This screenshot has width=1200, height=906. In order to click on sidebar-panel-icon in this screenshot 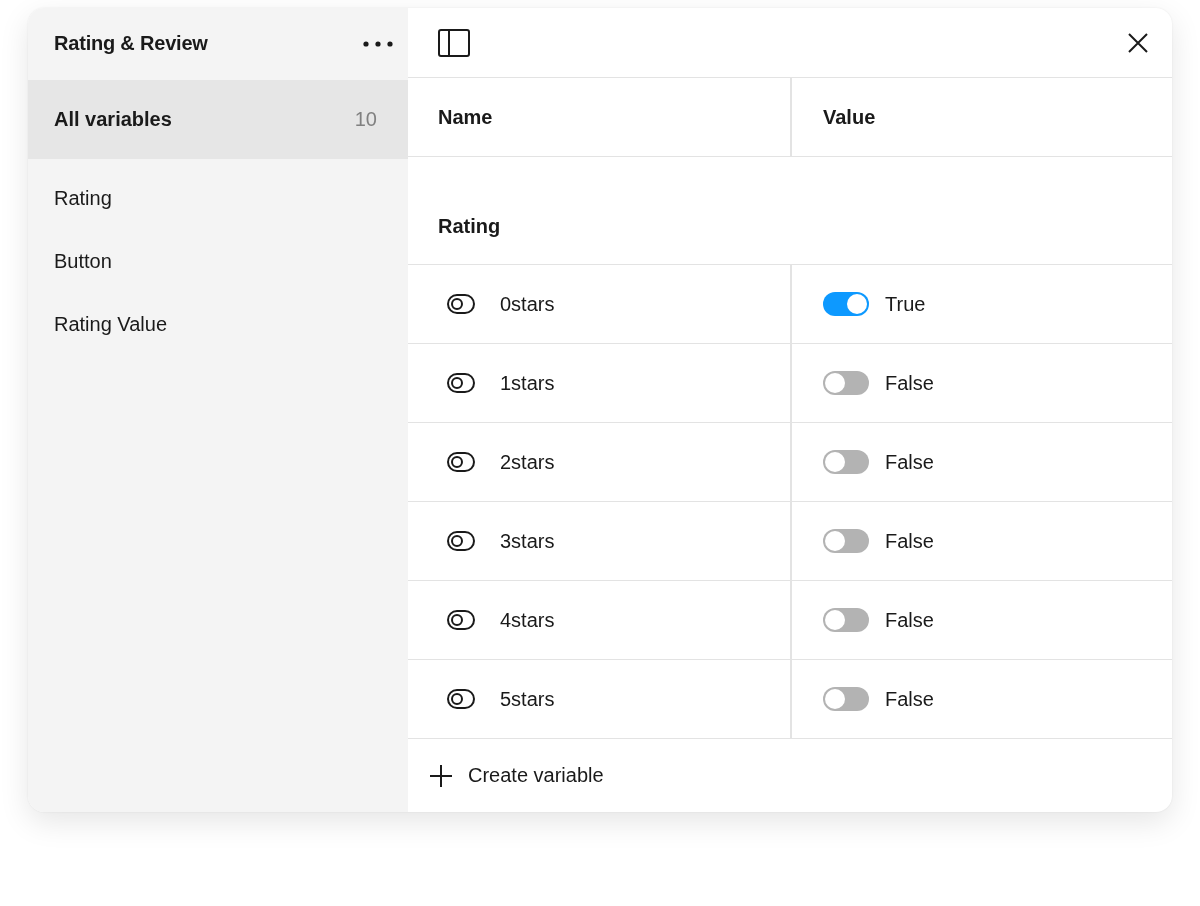, I will do `click(454, 42)`.